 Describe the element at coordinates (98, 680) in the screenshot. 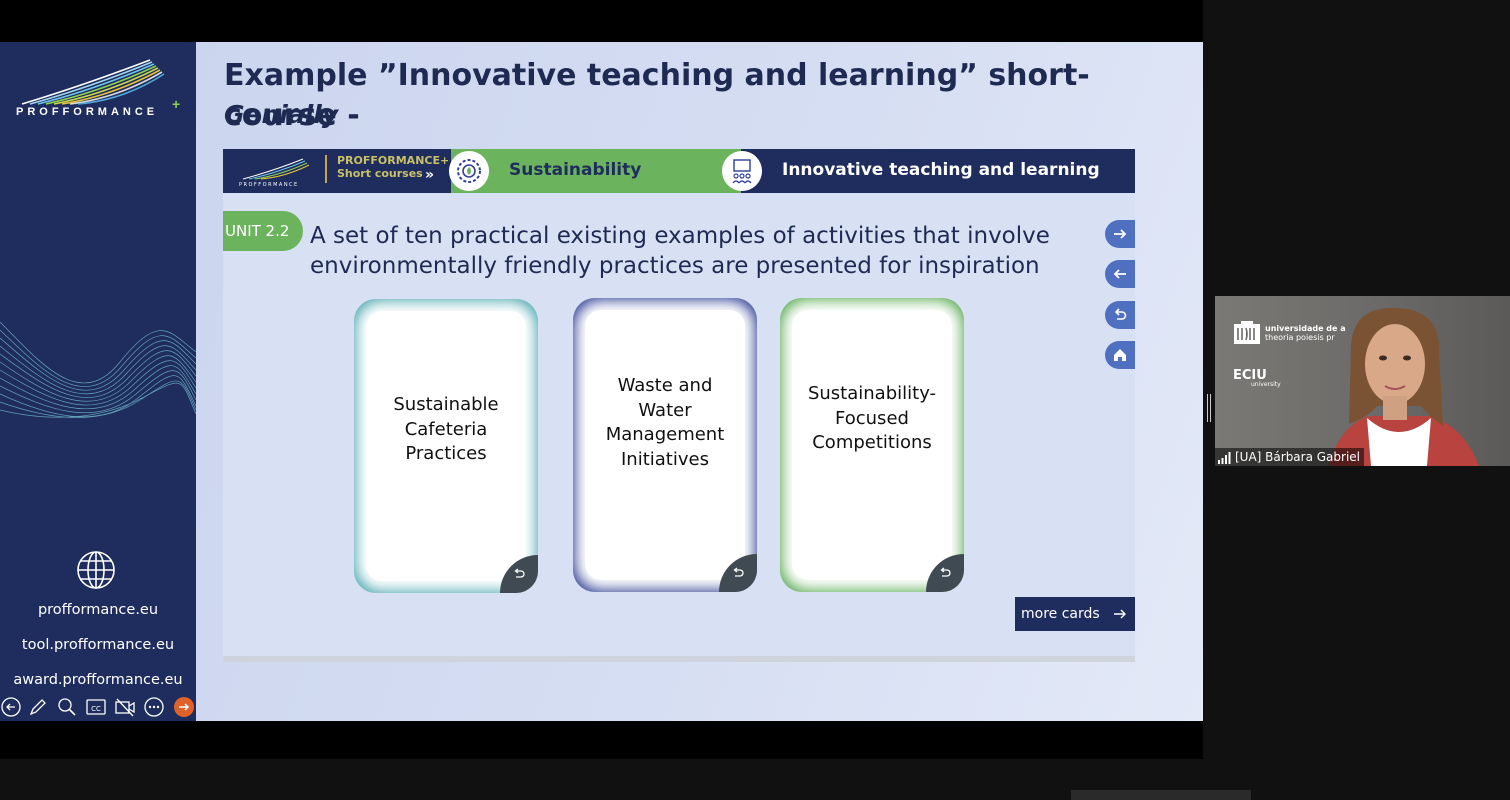

I see `link-award-profformance: award.profformance.eu` at that location.